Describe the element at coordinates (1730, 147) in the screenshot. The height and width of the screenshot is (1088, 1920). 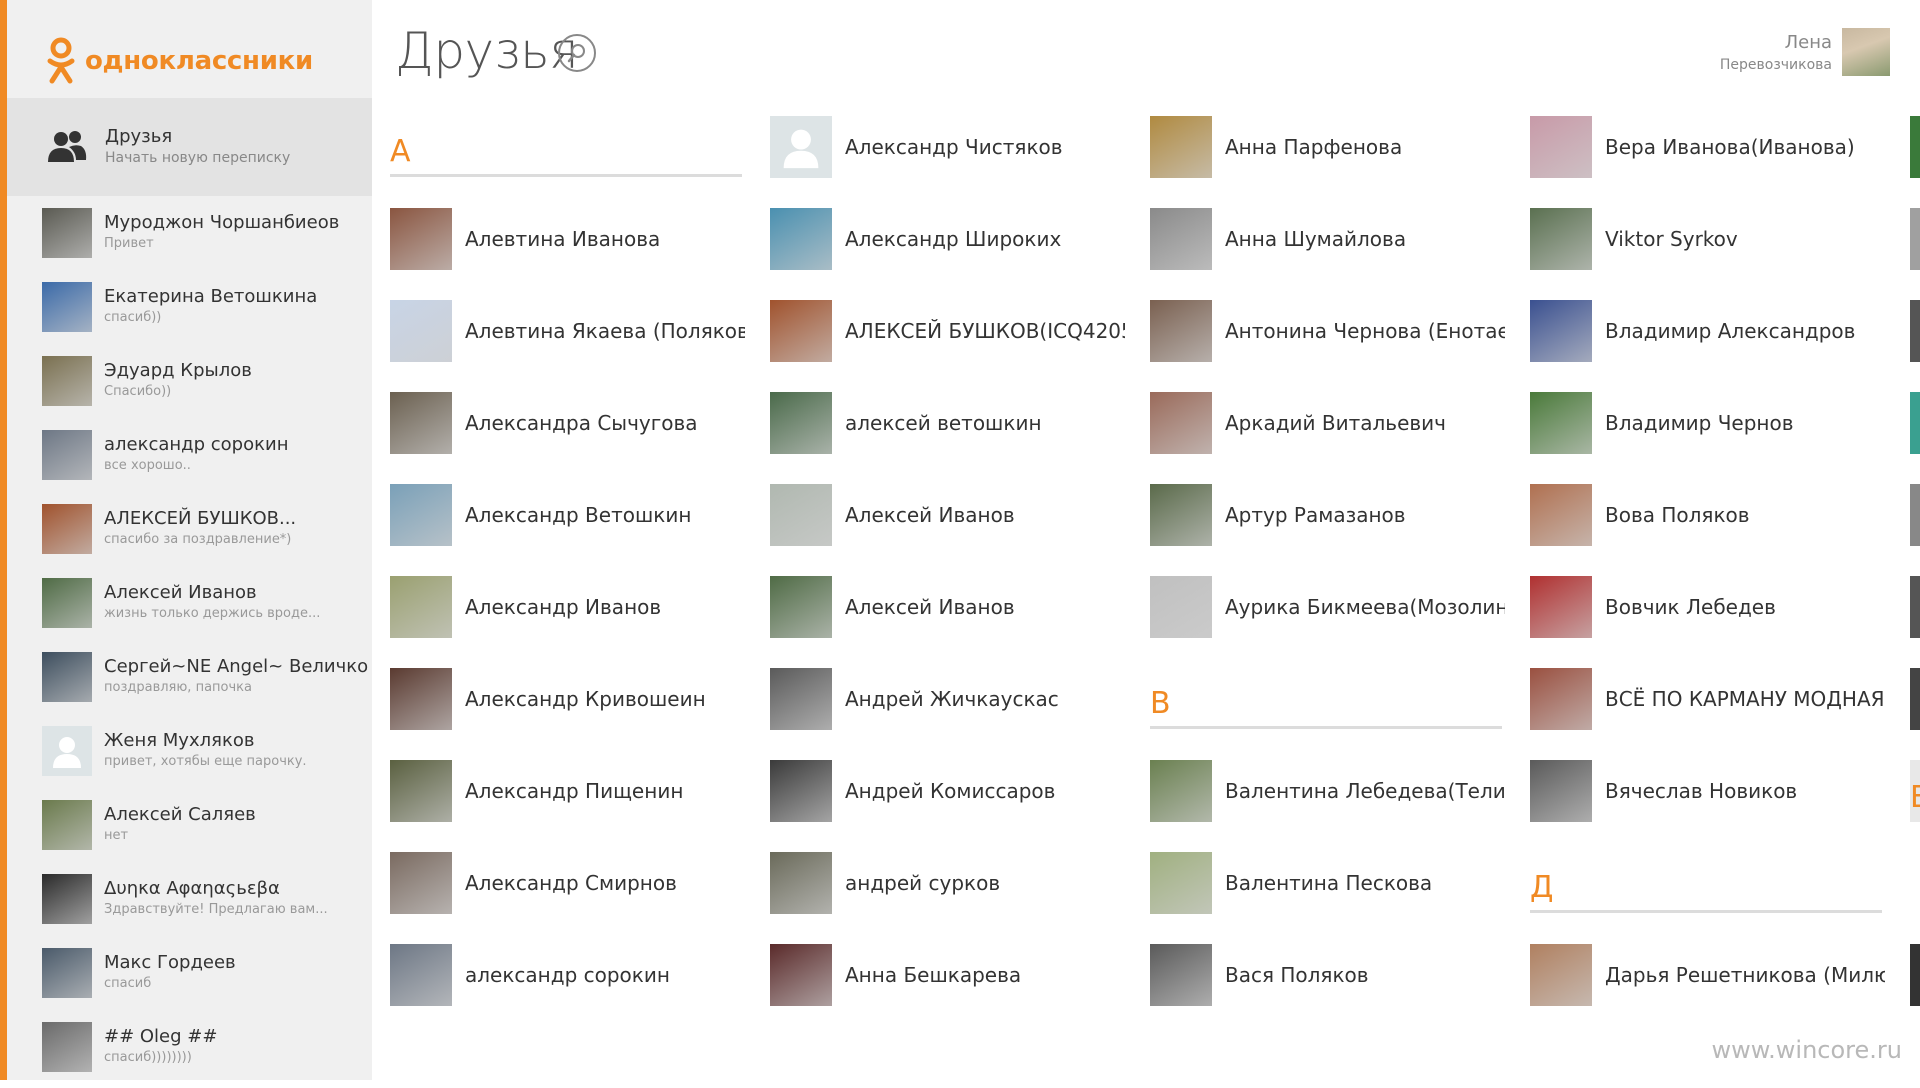
I see `friend-name: Вера Иванова(Иванова)` at that location.